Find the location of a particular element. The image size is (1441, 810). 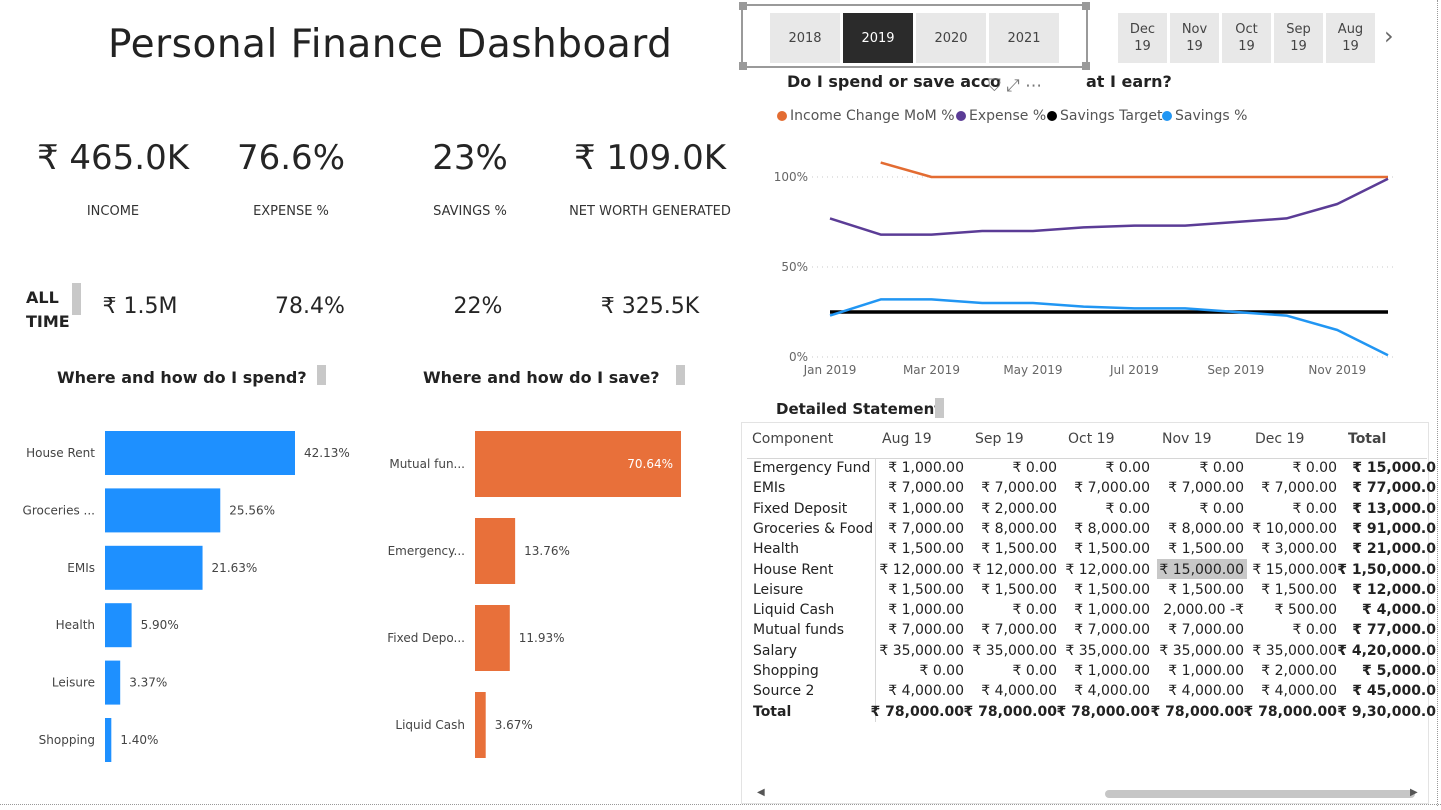

kpi-expense-label: EXPENSE % is located at coordinates (291, 211).